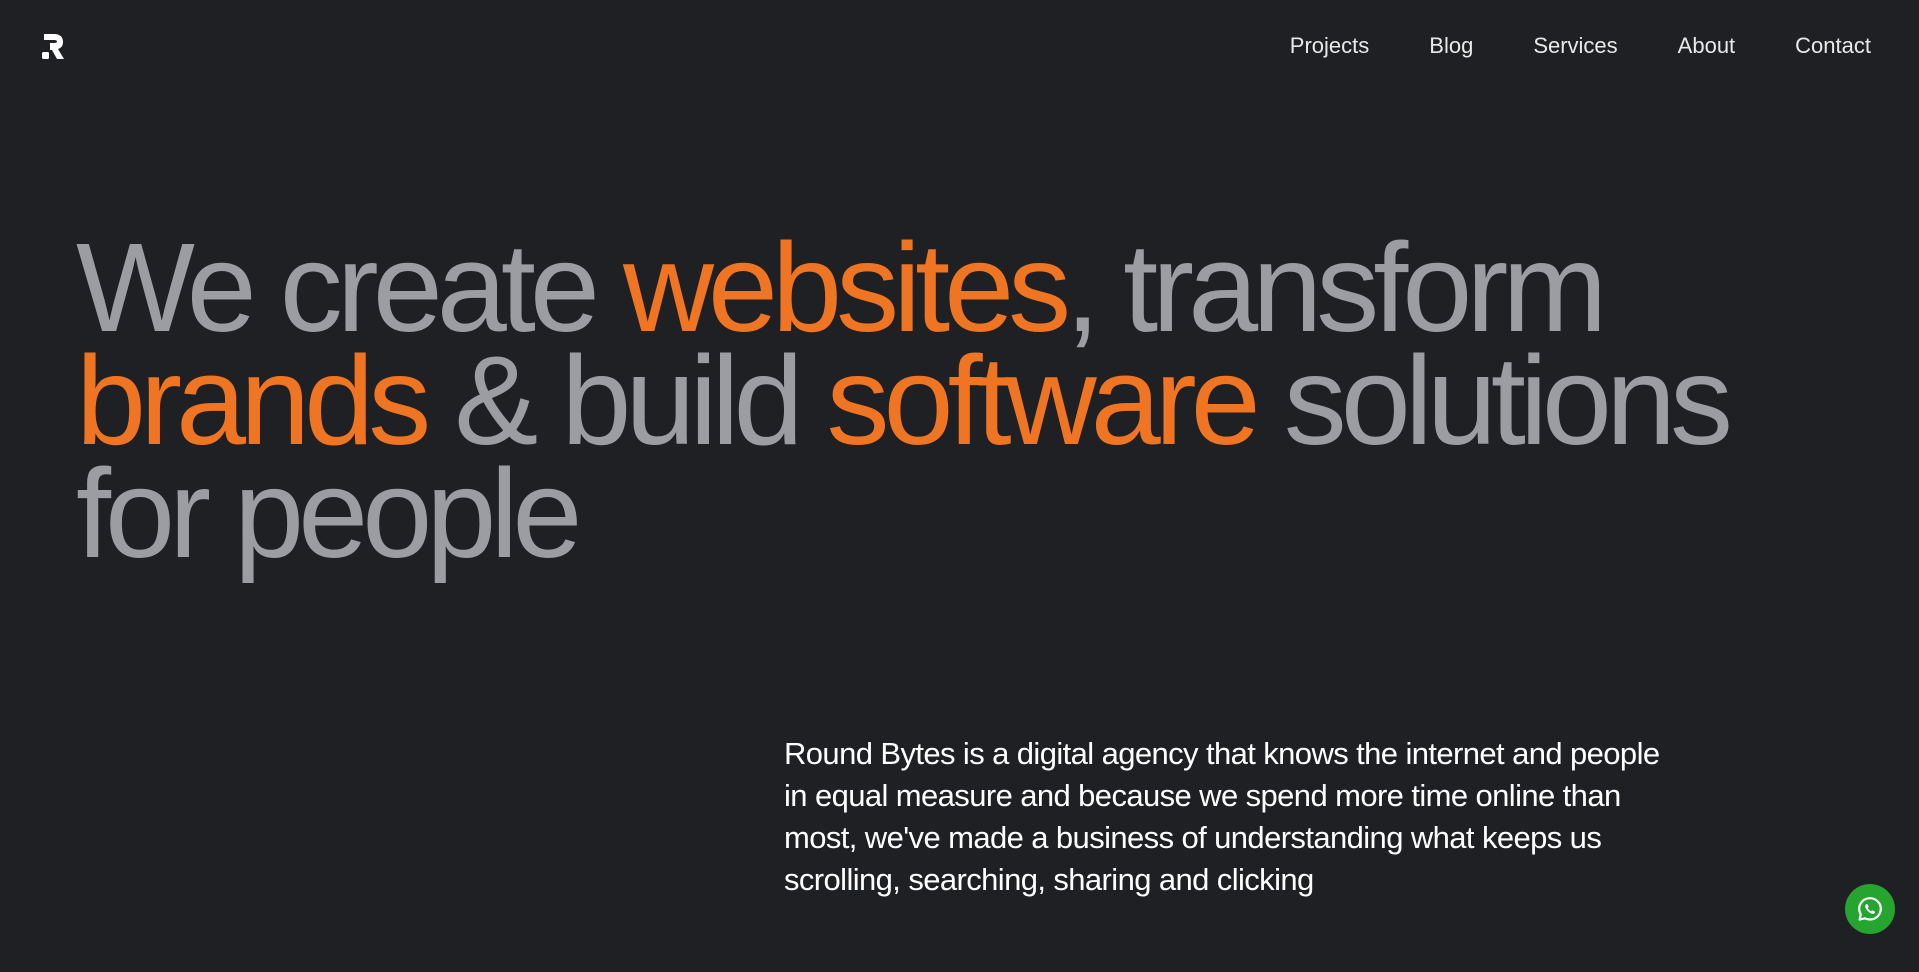  I want to click on nav-link-projects: Projects, so click(1329, 46).